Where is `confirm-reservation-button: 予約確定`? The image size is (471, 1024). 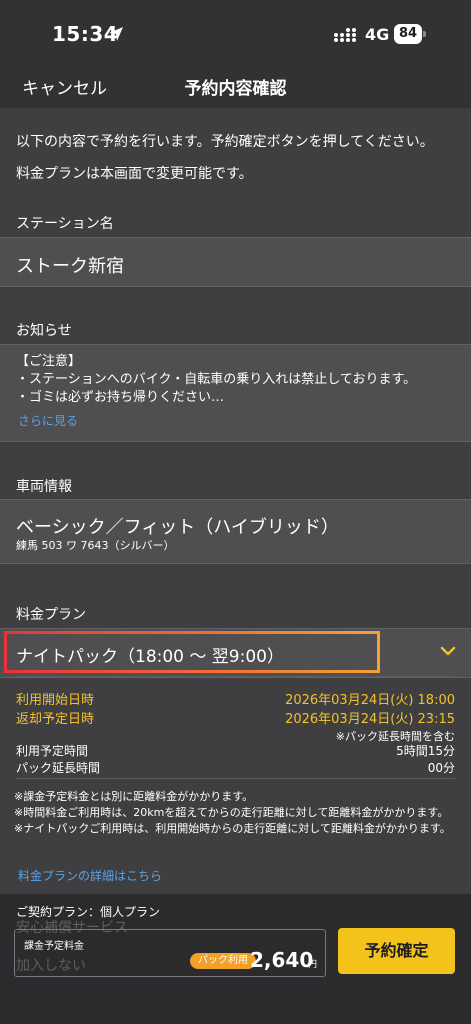 confirm-reservation-button: 予約確定 is located at coordinates (396, 951).